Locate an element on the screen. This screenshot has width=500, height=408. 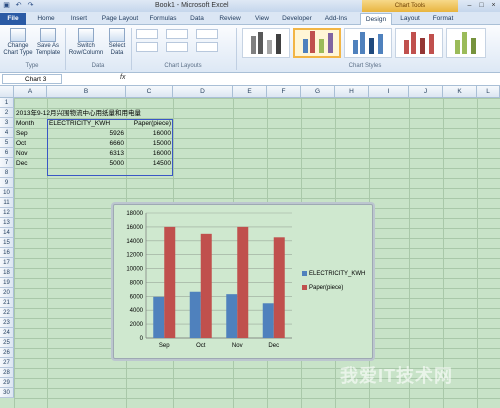
row-header: 17 is located at coordinates (7, 263).